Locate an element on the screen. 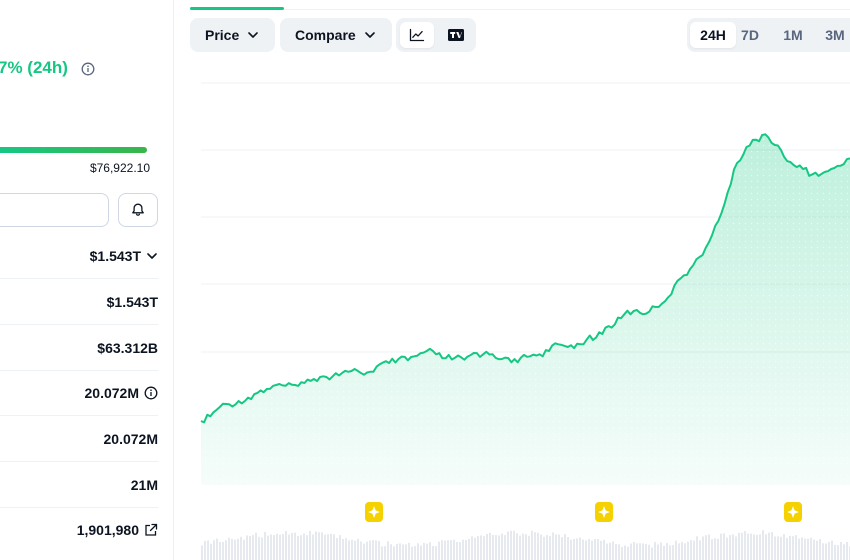 The image size is (850, 560). chevron-down-icon is located at coordinates (370, 35).